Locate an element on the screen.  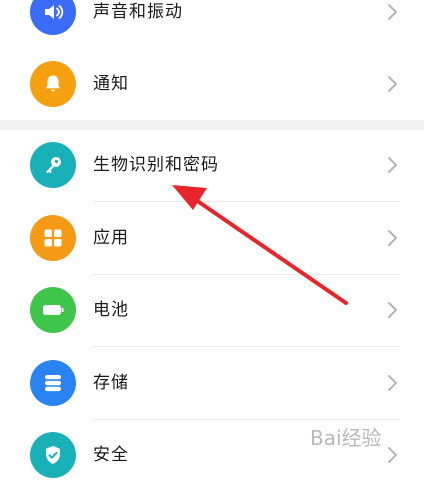
storage-icon is located at coordinates (53, 383).